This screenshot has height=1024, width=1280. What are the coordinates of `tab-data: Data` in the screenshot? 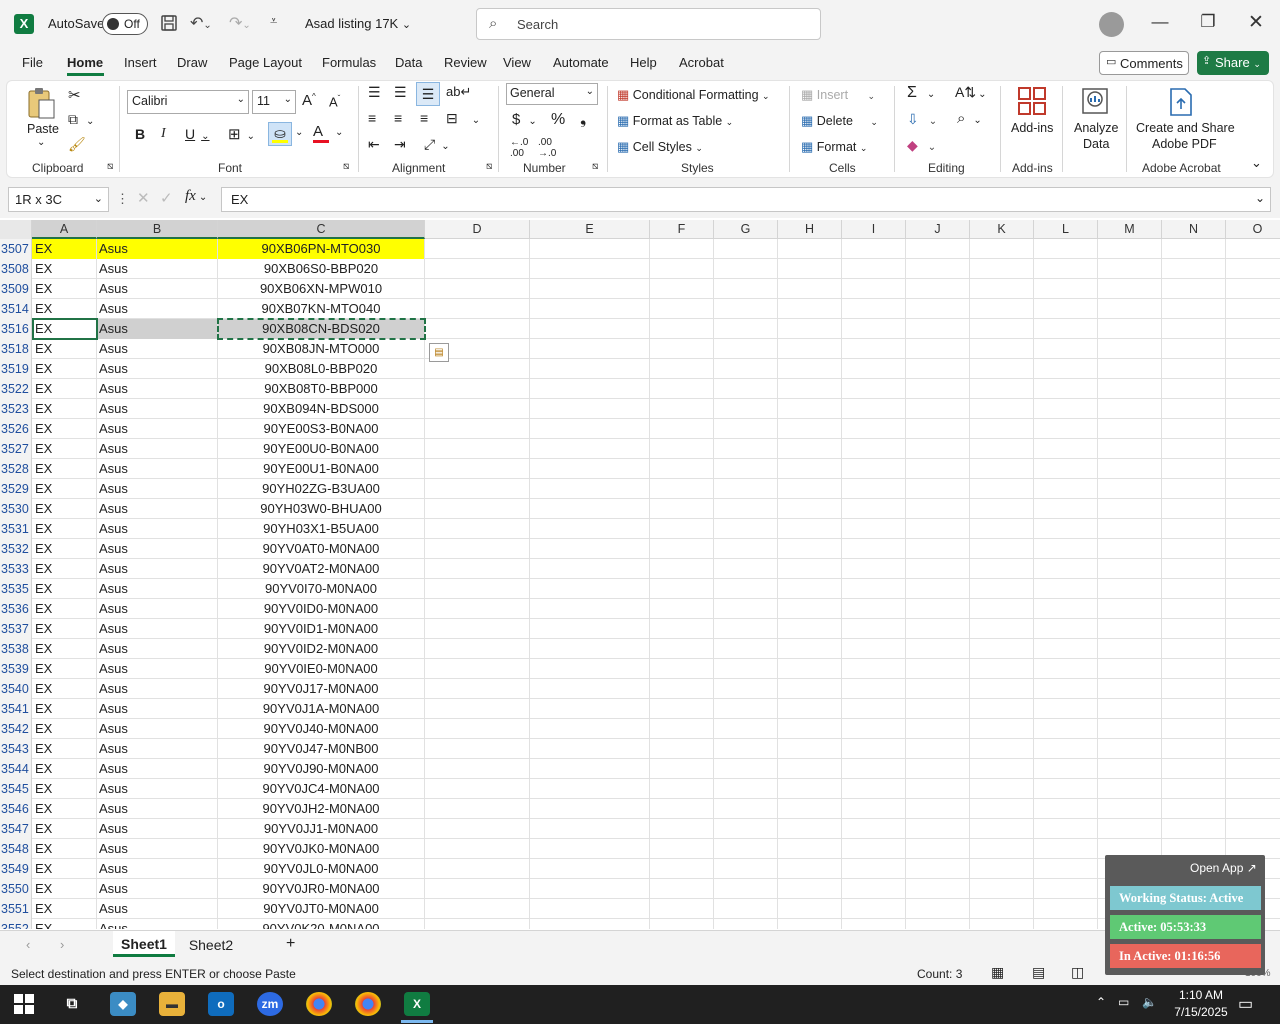 It's located at (408, 62).